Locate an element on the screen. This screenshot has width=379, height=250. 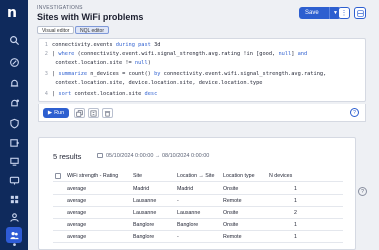
shield-icon is located at coordinates (14, 123).